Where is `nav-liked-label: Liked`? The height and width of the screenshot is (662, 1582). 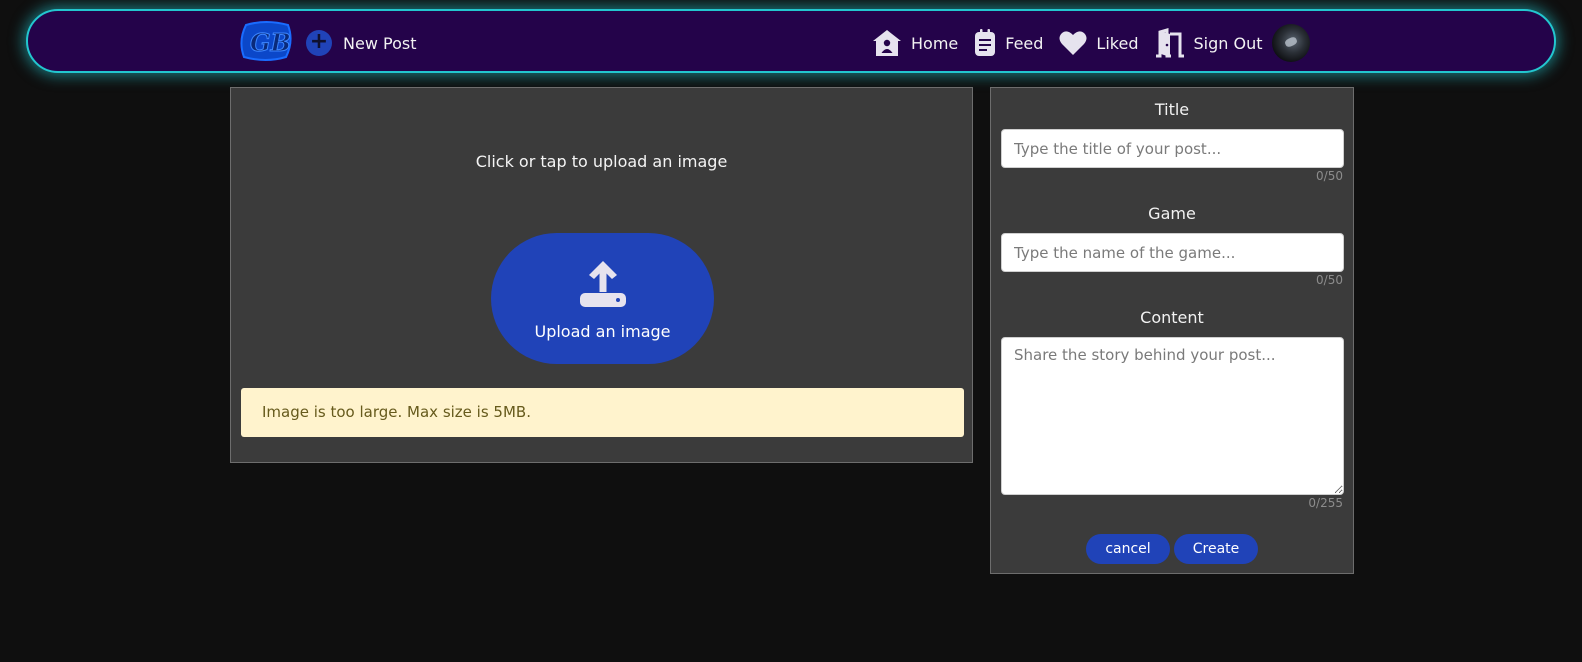 nav-liked-label: Liked is located at coordinates (1117, 43).